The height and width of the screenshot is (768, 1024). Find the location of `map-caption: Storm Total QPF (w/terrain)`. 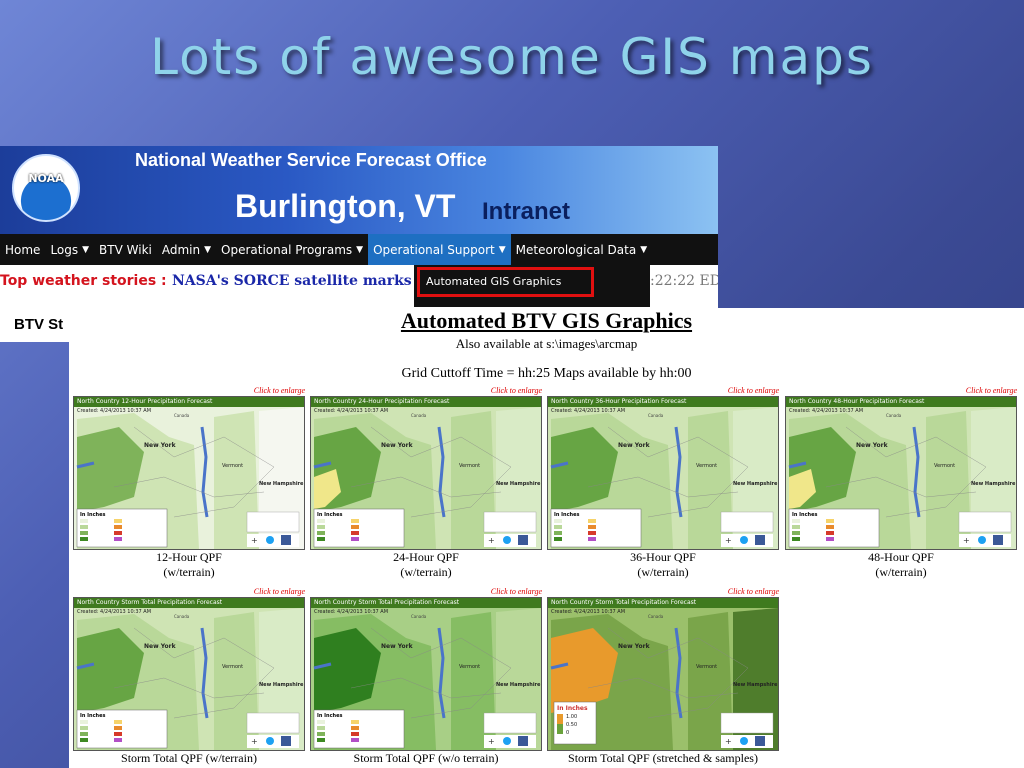

map-caption: Storm Total QPF (w/terrain) is located at coordinates (189, 758).